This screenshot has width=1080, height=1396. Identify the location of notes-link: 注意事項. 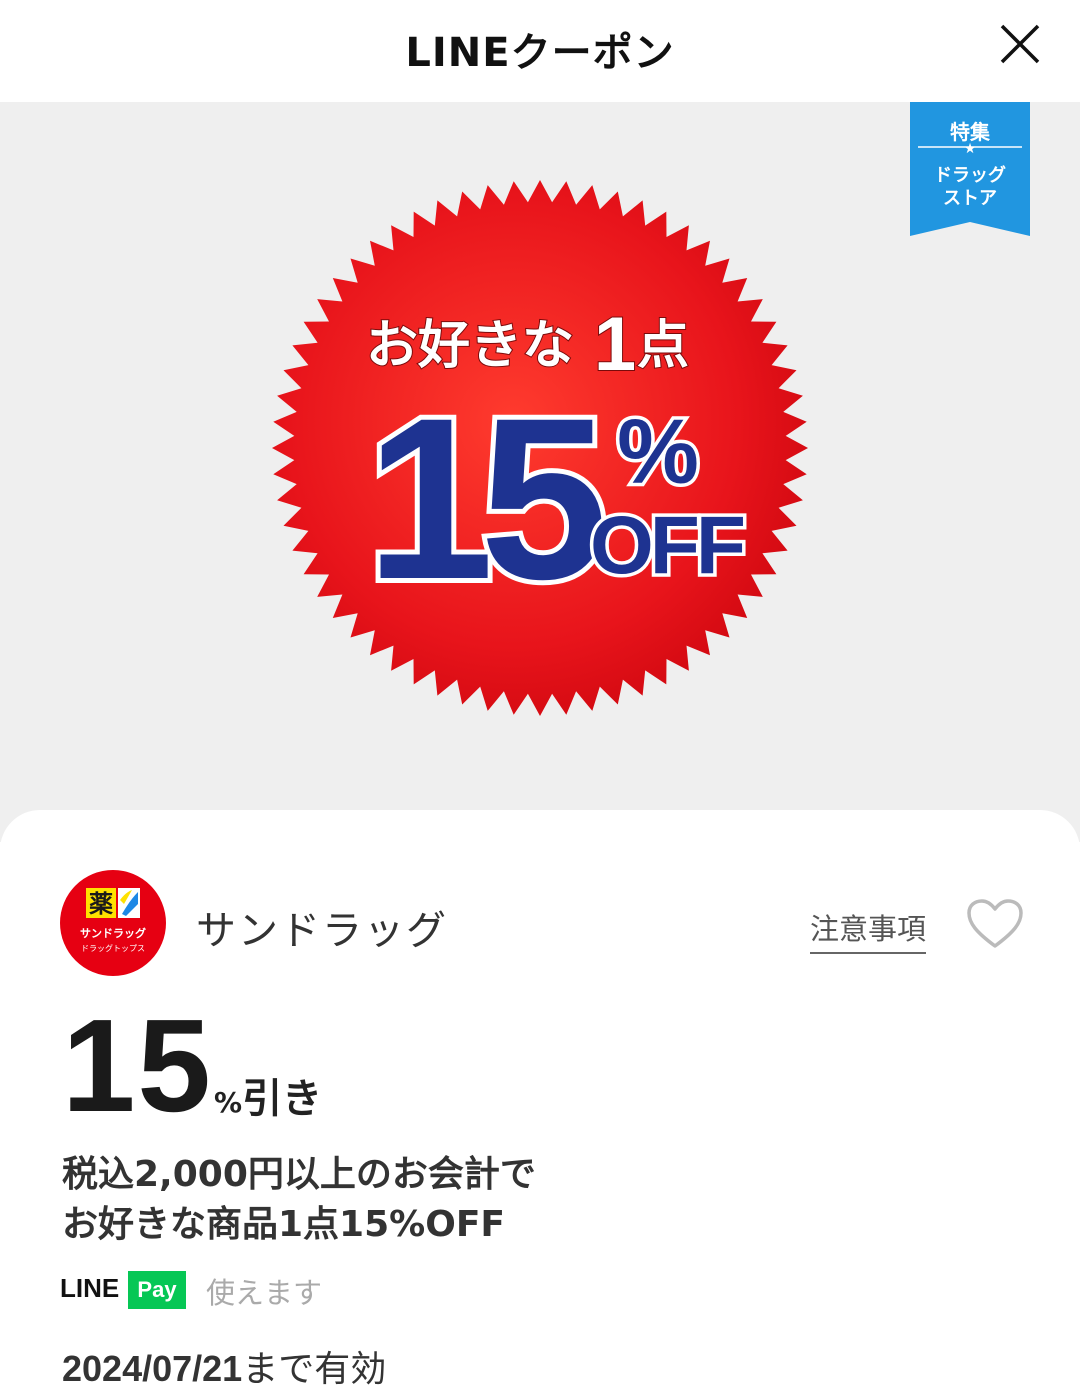
(868, 930).